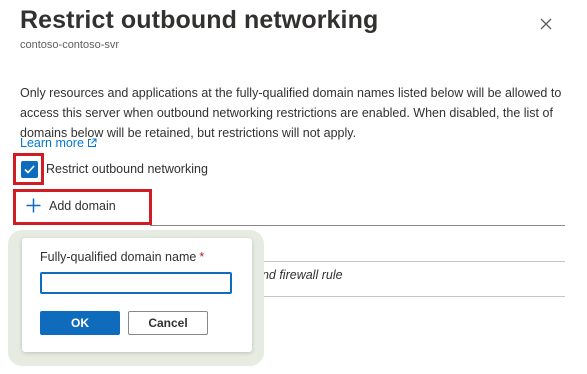  Describe the element at coordinates (199, 20) in the screenshot. I see `panel-title: Restrict outbound networking` at that location.